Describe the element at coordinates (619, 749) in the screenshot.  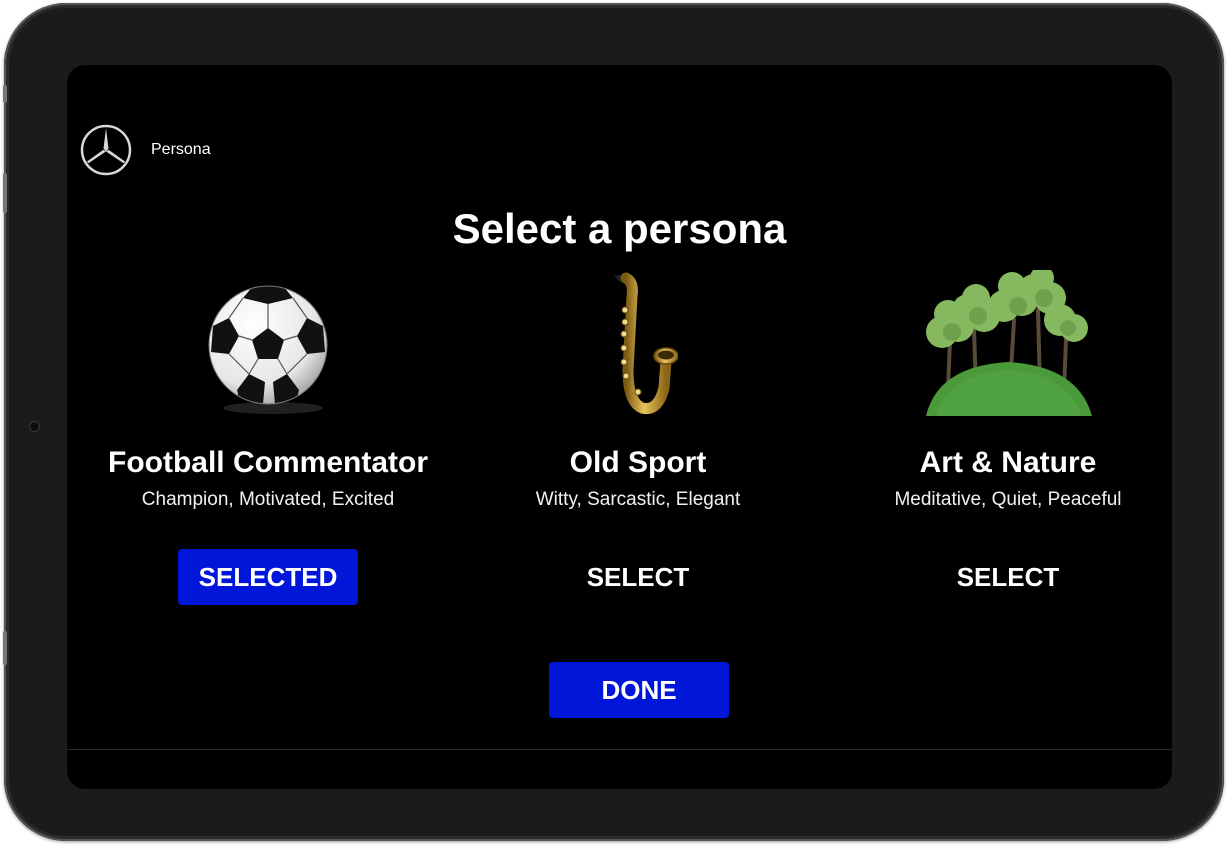
I see `bottom-divider` at that location.